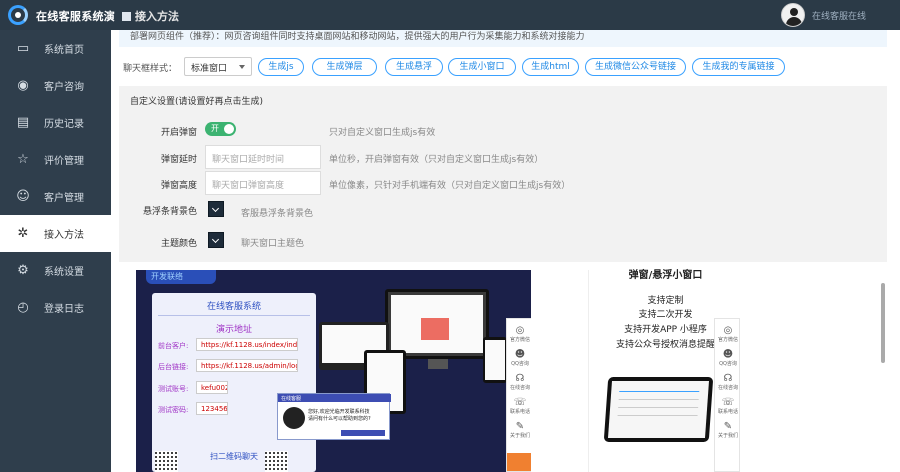 The width and height of the screenshot is (900, 472). Describe the element at coordinates (263, 157) in the screenshot. I see `popup-delay-input: 聊天窗口延时时间` at that location.